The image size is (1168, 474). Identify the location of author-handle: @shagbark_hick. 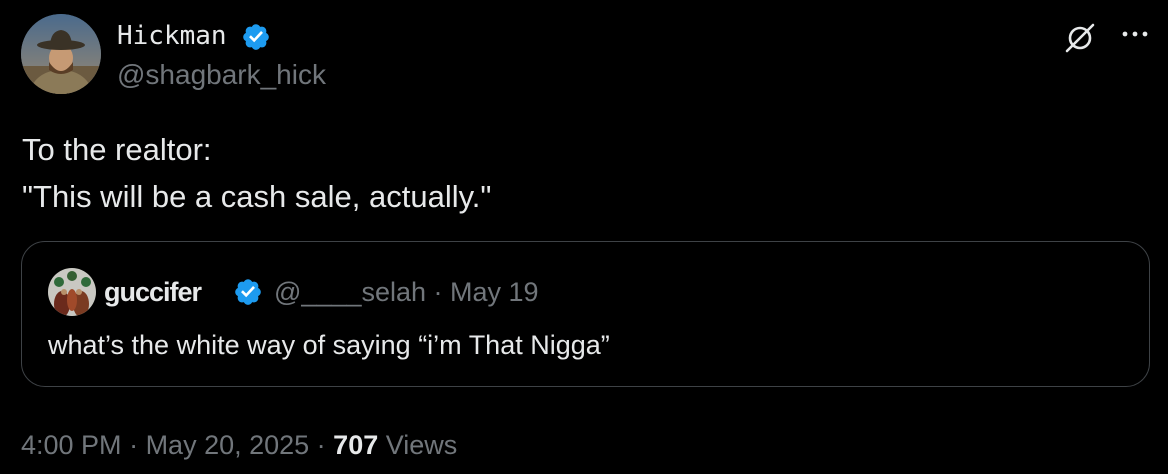
(221, 75).